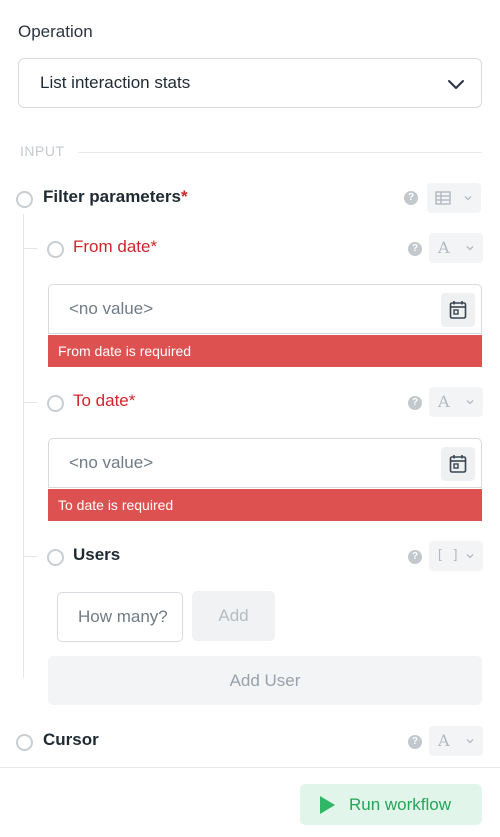 This screenshot has height=837, width=500. I want to click on to-date-calendar-button, so click(458, 464).